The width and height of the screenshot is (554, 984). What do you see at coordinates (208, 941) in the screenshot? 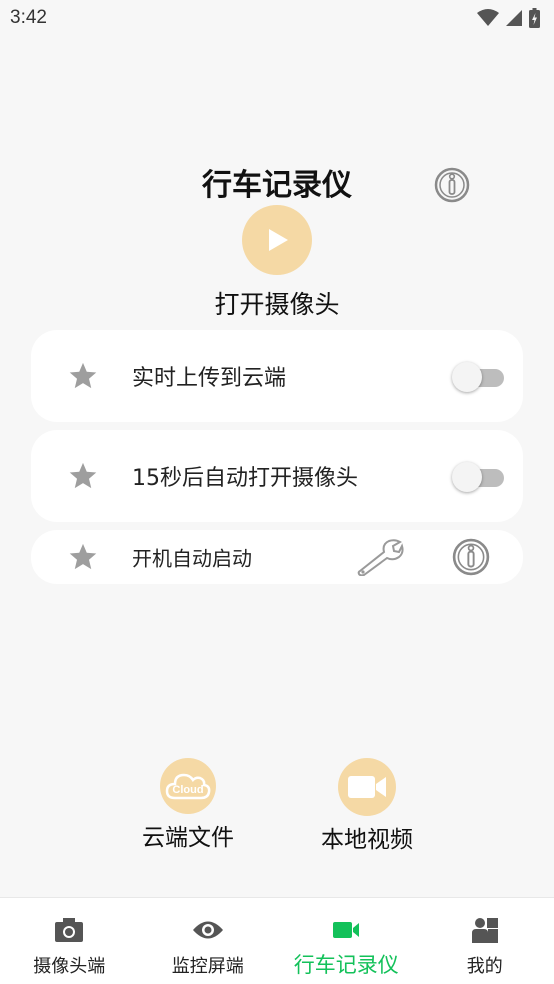
I see `tab-monitor: 监控屏端` at bounding box center [208, 941].